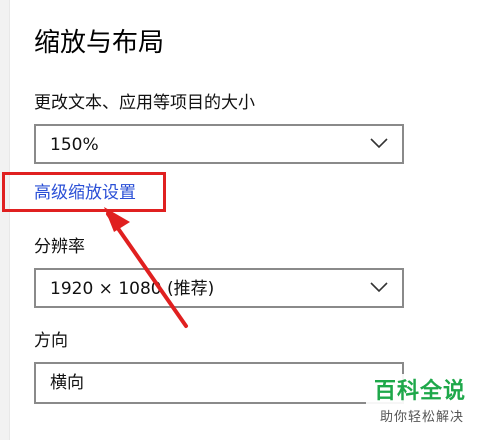 The width and height of the screenshot is (500, 440). I want to click on resolution-label: 分辨率, so click(59, 247).